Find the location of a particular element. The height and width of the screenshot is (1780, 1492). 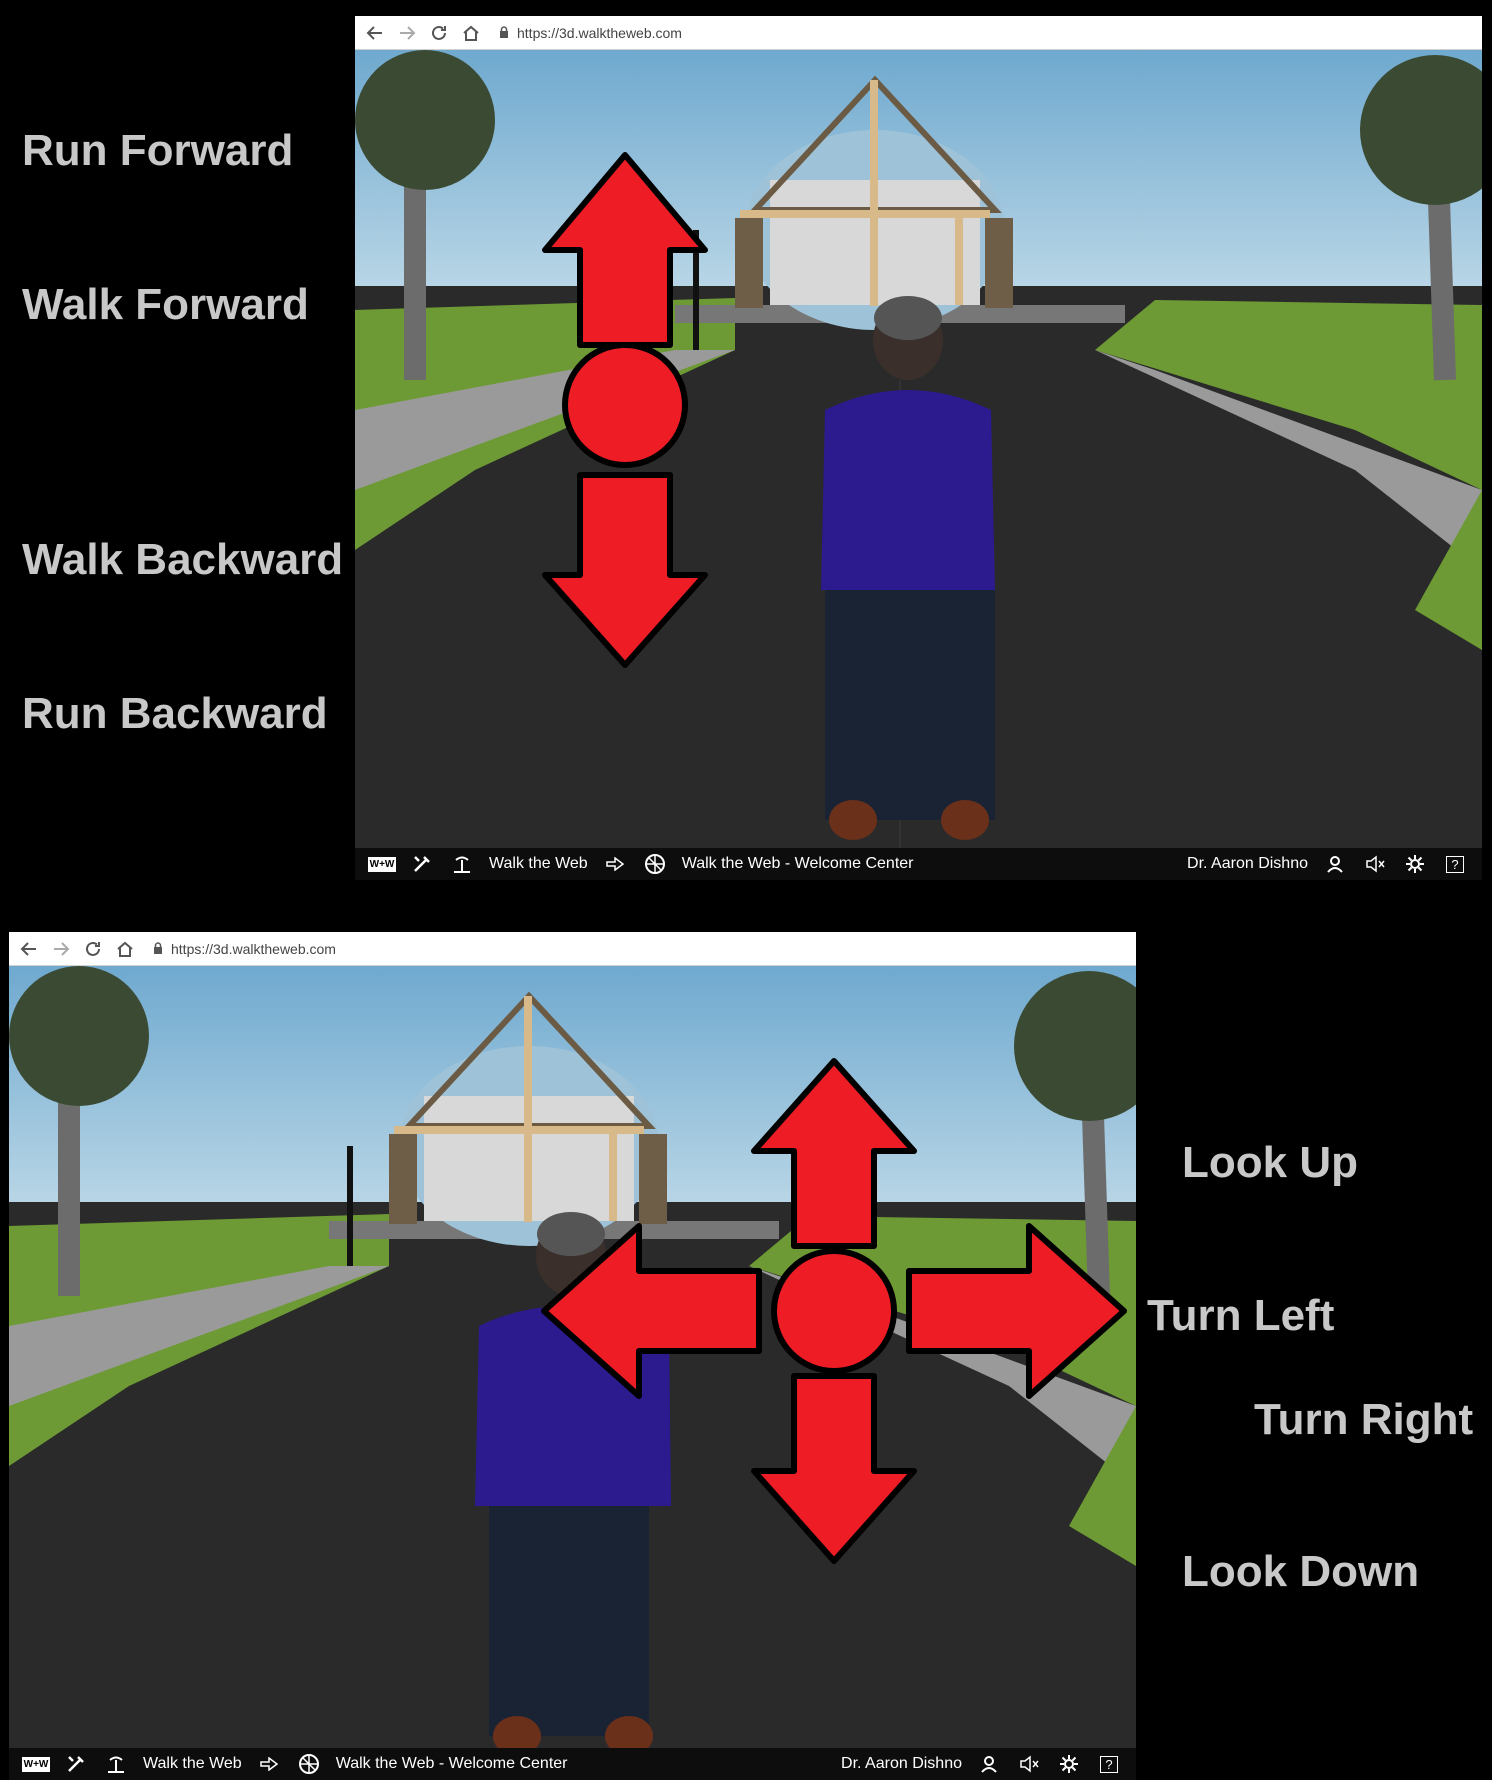

label-look-down: Look Down is located at coordinates (1301, 1571).